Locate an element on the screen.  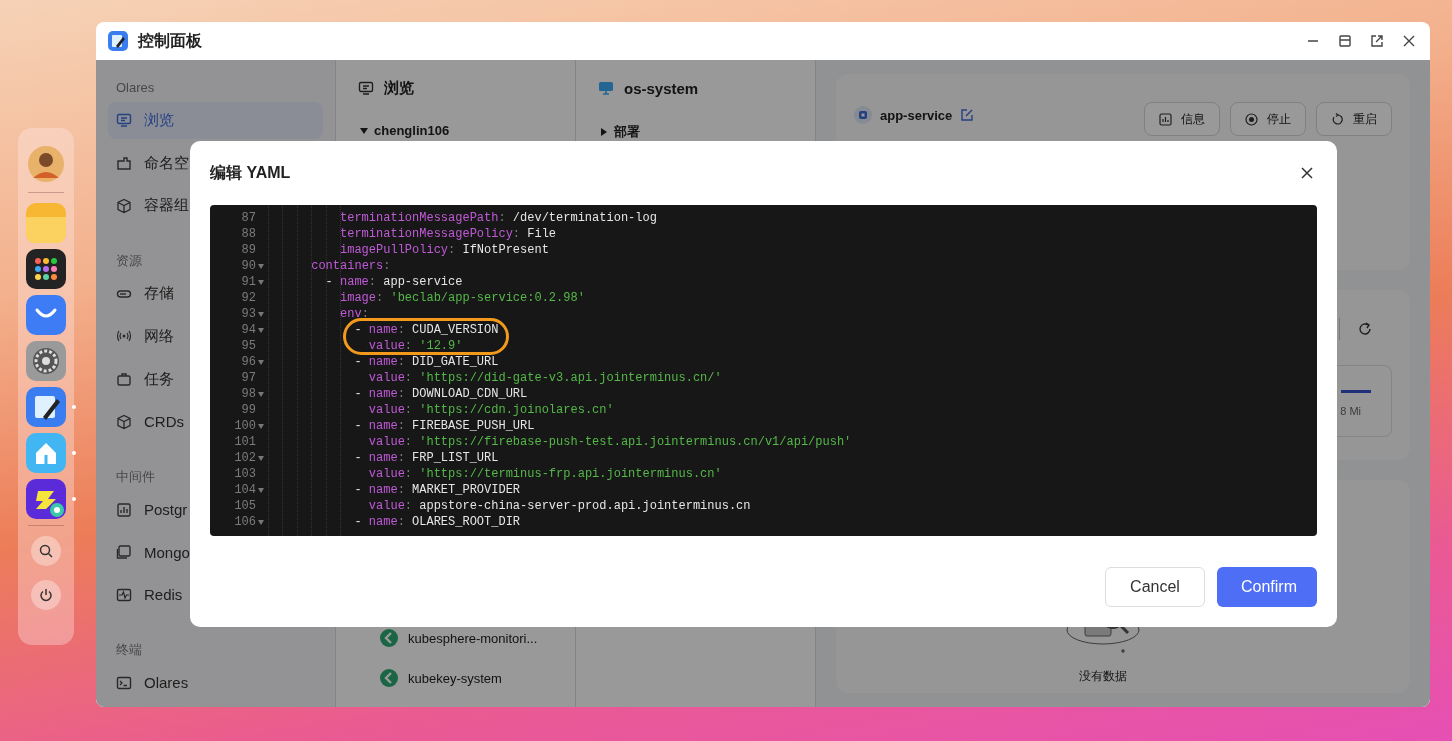
window-title: 控制面板 is located at coordinates (170, 40).